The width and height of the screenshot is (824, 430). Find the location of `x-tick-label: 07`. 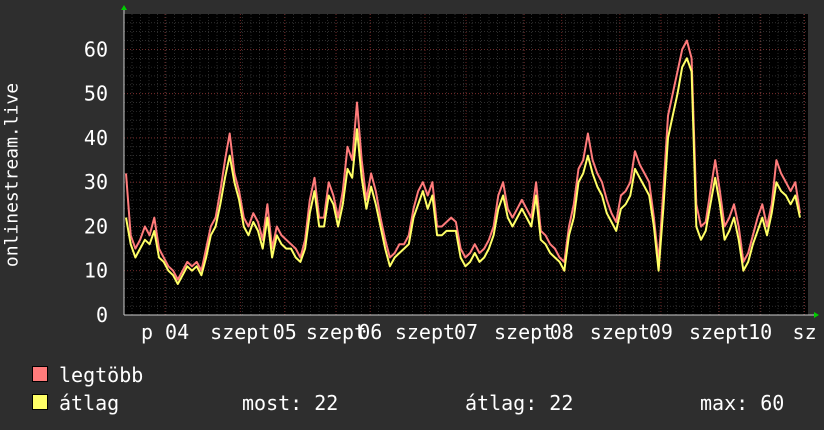

x-tick-label: 07 is located at coordinates (466, 332).